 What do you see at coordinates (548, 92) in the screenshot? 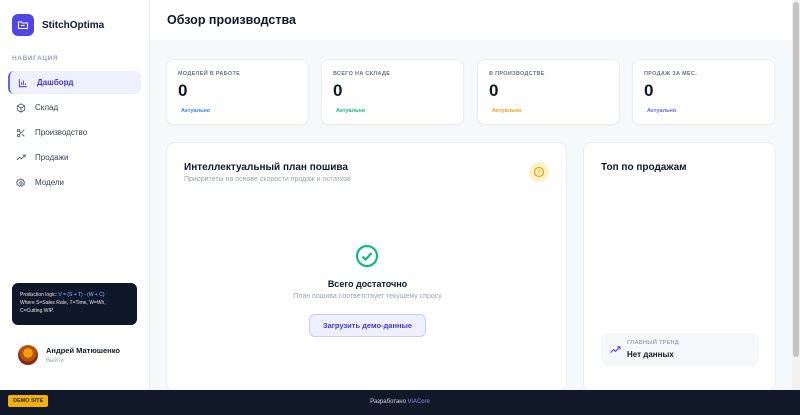
I see `stat-card-in-production: В ПРОИЗВОДСТВЕ 0 Актуально` at bounding box center [548, 92].